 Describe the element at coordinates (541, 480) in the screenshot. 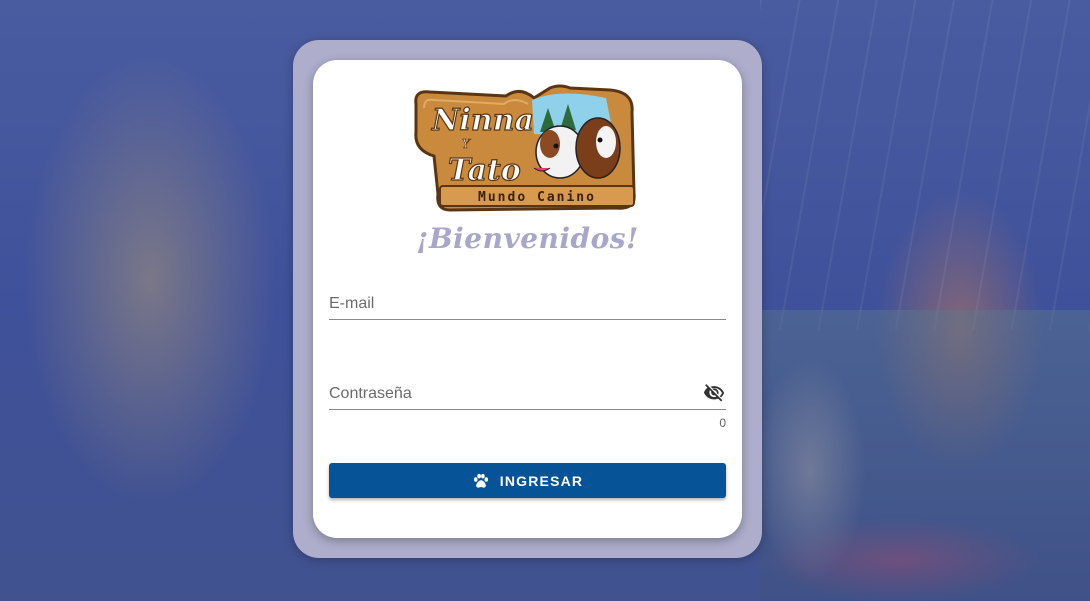

I see `login-submit-label: INGRESAR` at that location.